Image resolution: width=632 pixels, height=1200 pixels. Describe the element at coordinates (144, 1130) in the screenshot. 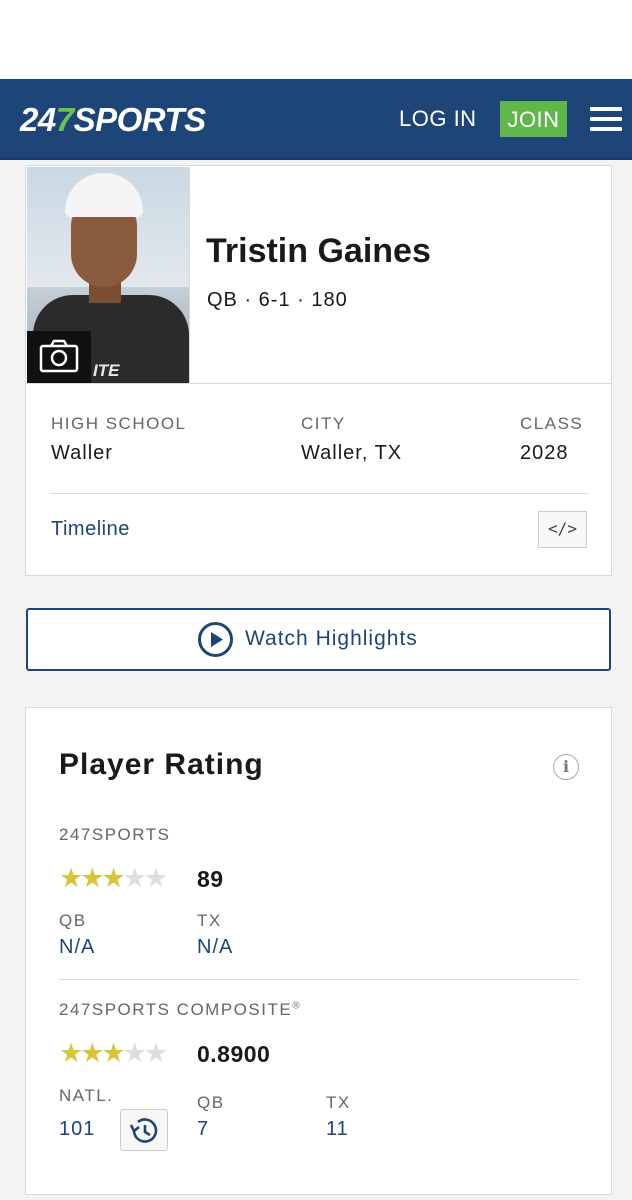

I see `history-icon` at that location.